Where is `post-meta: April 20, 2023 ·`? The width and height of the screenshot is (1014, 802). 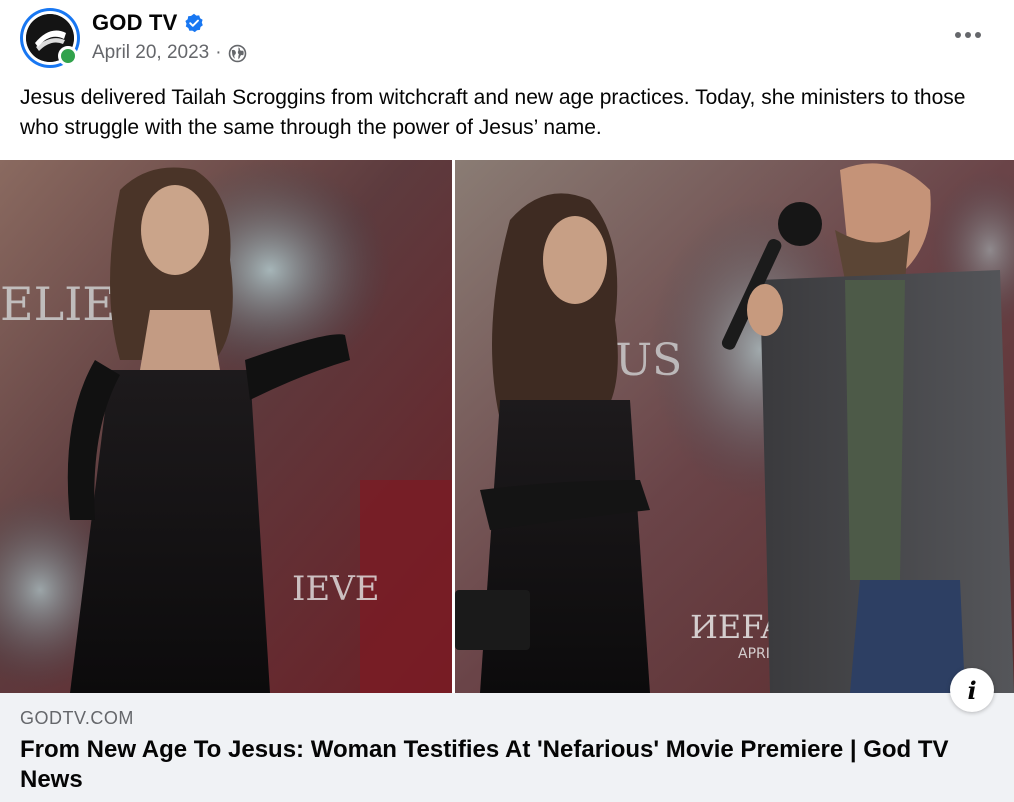 post-meta: April 20, 2023 · is located at coordinates (169, 53).